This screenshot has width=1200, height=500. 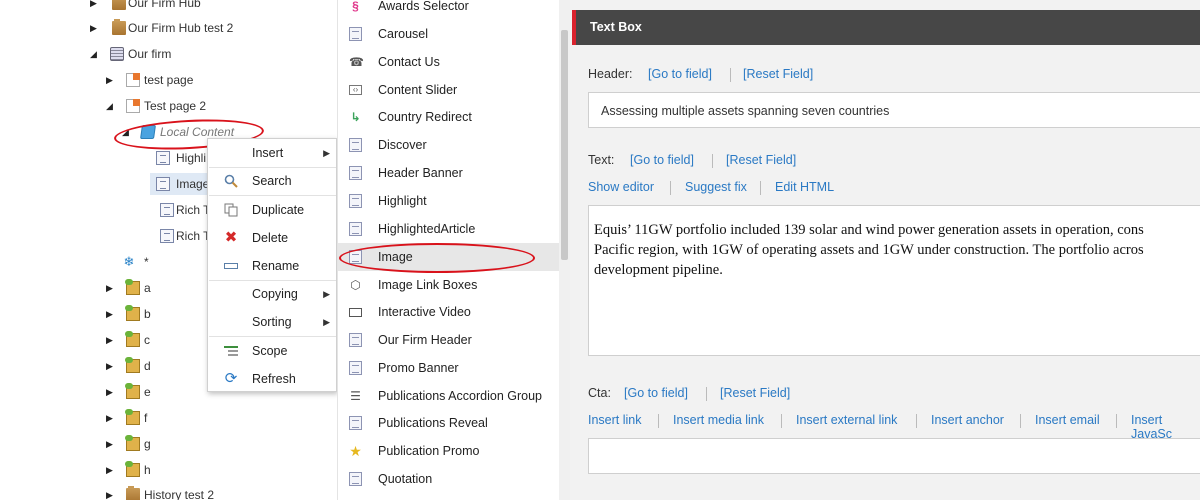 I want to click on duplicate-icon, so click(x=231, y=210).